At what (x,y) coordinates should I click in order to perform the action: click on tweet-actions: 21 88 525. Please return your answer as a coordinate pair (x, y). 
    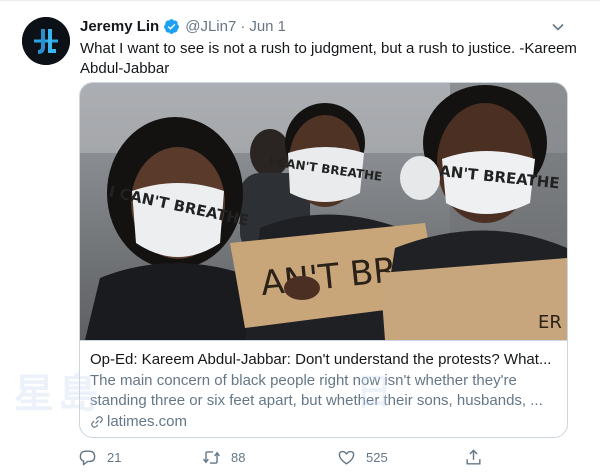
    Looking at the image, I should click on (287, 457).